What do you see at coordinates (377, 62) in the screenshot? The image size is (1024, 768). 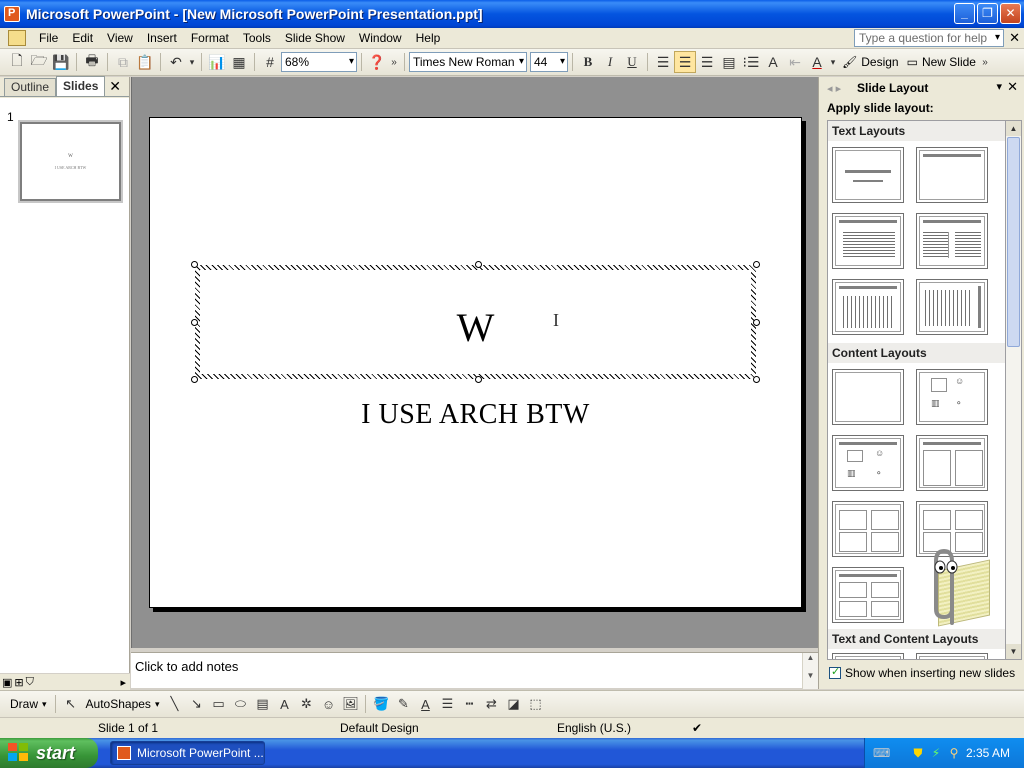 I see `help-icon: ❓` at bounding box center [377, 62].